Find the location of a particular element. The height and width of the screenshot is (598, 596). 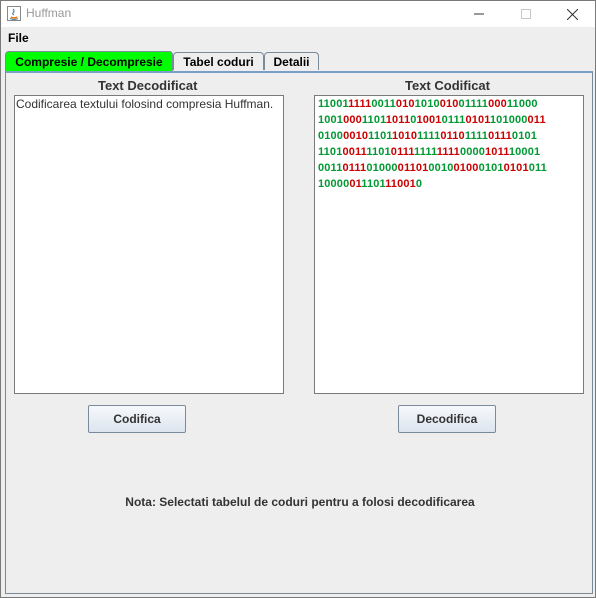

minimize-icon is located at coordinates (479, 14).